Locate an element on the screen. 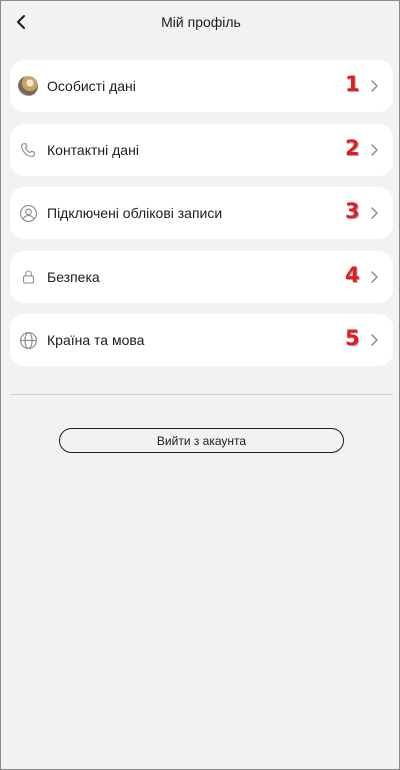  menu-item-label: Підключені облікові записи is located at coordinates (135, 213).